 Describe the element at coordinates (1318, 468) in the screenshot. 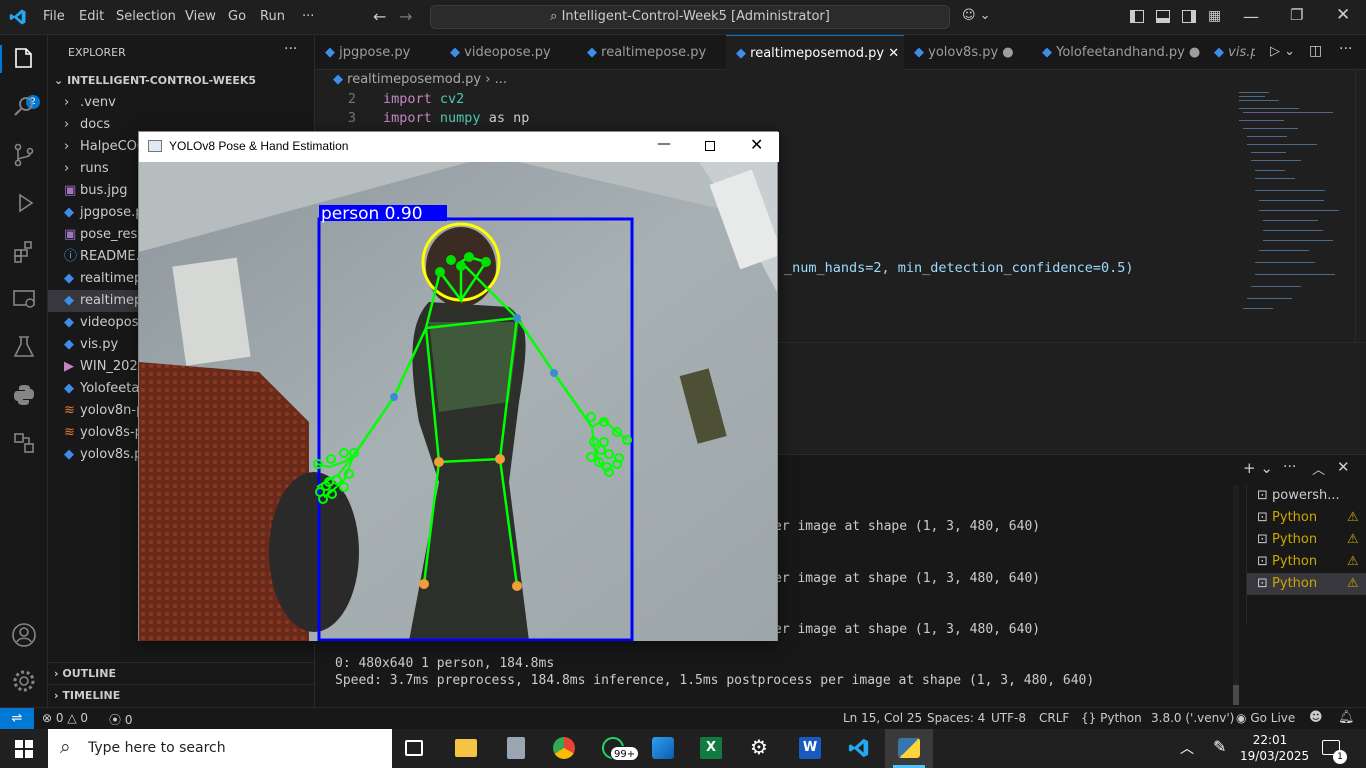

I see `maximize-panel-icon: ︿` at that location.